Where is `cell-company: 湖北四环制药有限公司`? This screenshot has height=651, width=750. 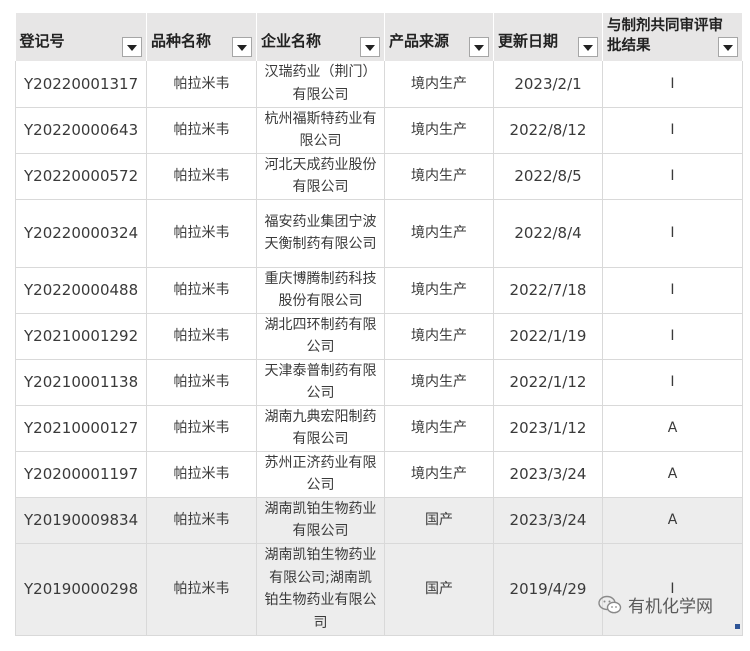 cell-company: 湖北四环制药有限公司 is located at coordinates (320, 336).